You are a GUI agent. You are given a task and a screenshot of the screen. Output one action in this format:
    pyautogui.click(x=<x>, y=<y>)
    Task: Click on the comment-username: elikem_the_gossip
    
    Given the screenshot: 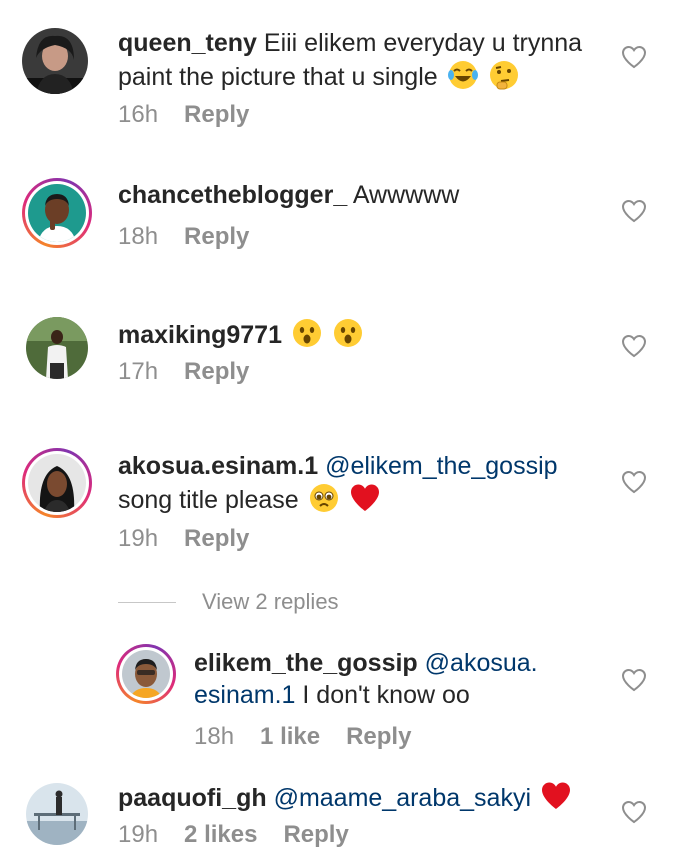 What is the action you would take?
    pyautogui.click(x=306, y=663)
    